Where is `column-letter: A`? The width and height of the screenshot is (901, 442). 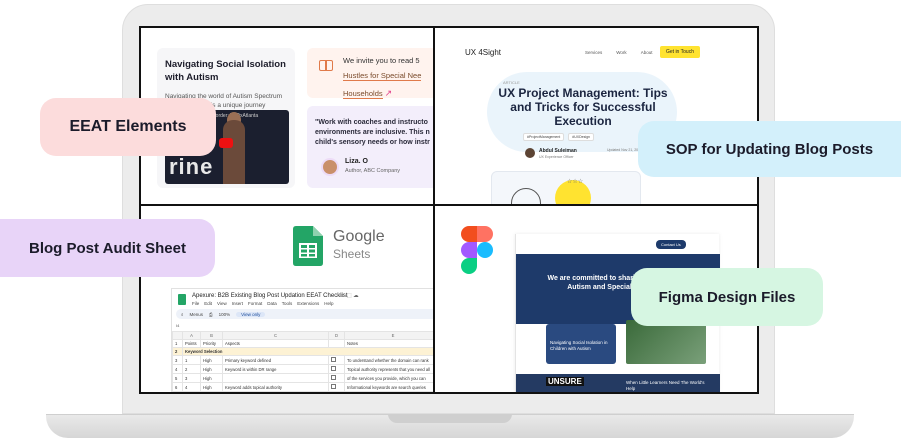
column-letter: A is located at coordinates (191, 335).